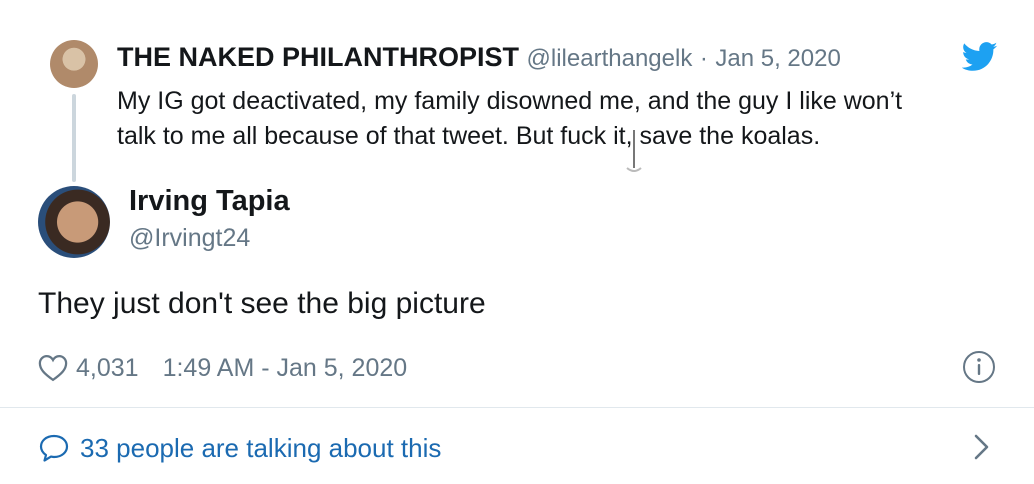  I want to click on tweet-meta-row: 4,031 1:49 AM - Jan 5, 2020, so click(222, 368).